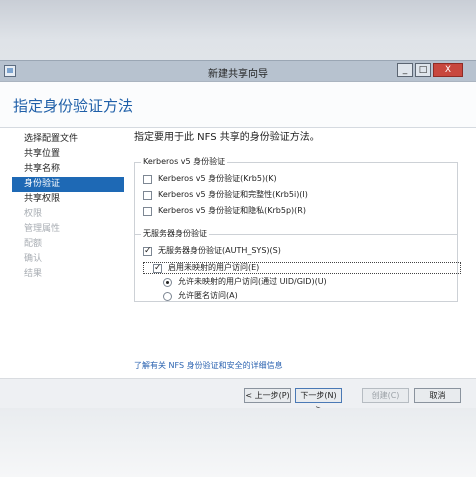 The image size is (476, 477). I want to click on unmapped-access-option: 启用未映射的用户访问(E), so click(206, 268).